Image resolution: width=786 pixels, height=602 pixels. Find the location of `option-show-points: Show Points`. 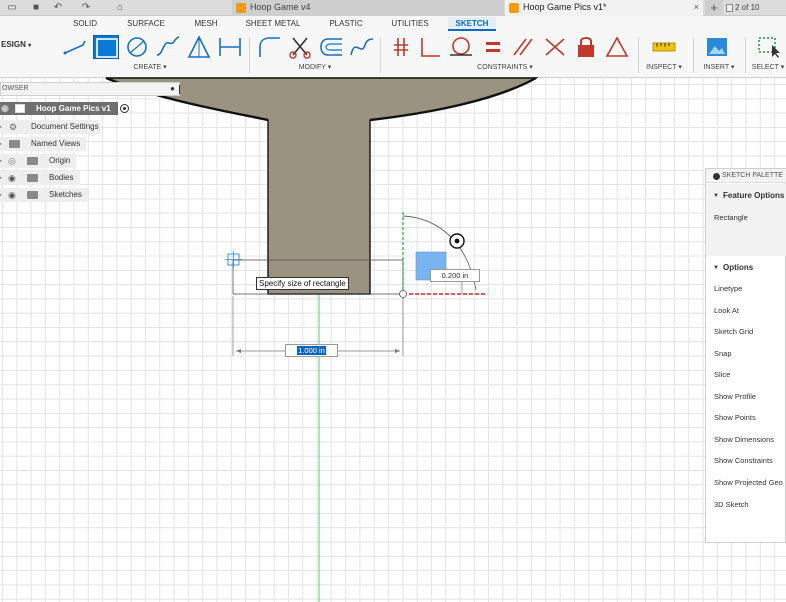

option-show-points: Show Points is located at coordinates (735, 418).